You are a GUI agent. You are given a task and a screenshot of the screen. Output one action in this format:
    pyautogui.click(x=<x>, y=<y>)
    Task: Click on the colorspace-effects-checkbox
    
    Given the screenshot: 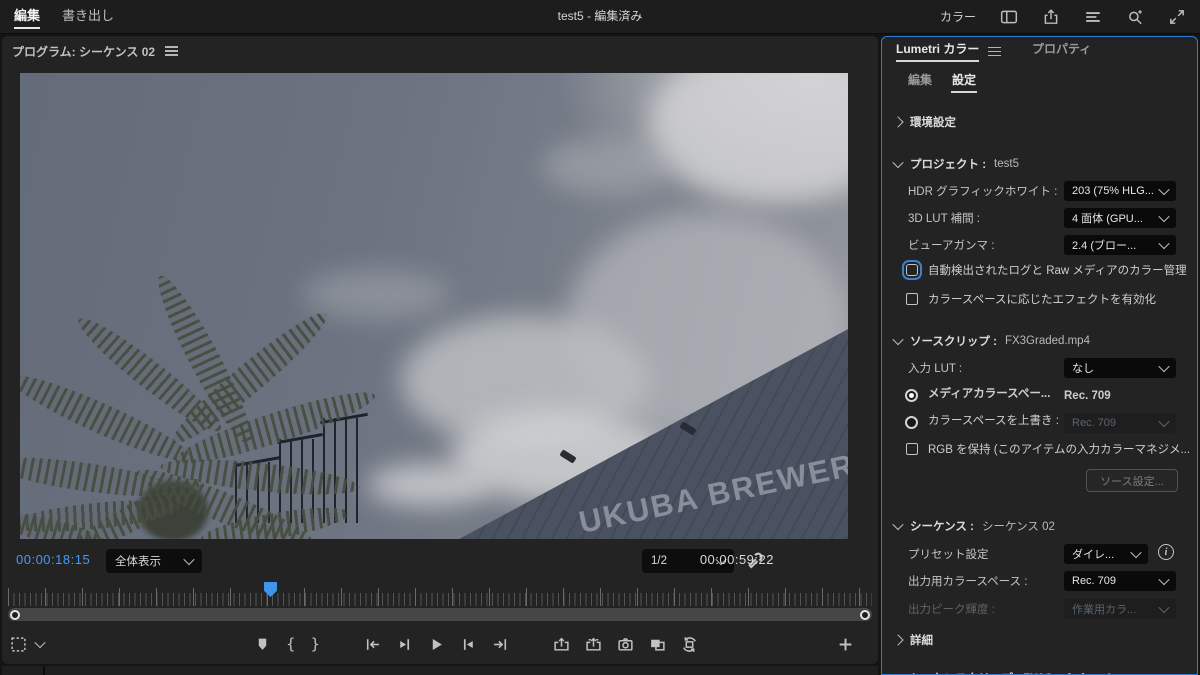 What is the action you would take?
    pyautogui.click(x=912, y=299)
    